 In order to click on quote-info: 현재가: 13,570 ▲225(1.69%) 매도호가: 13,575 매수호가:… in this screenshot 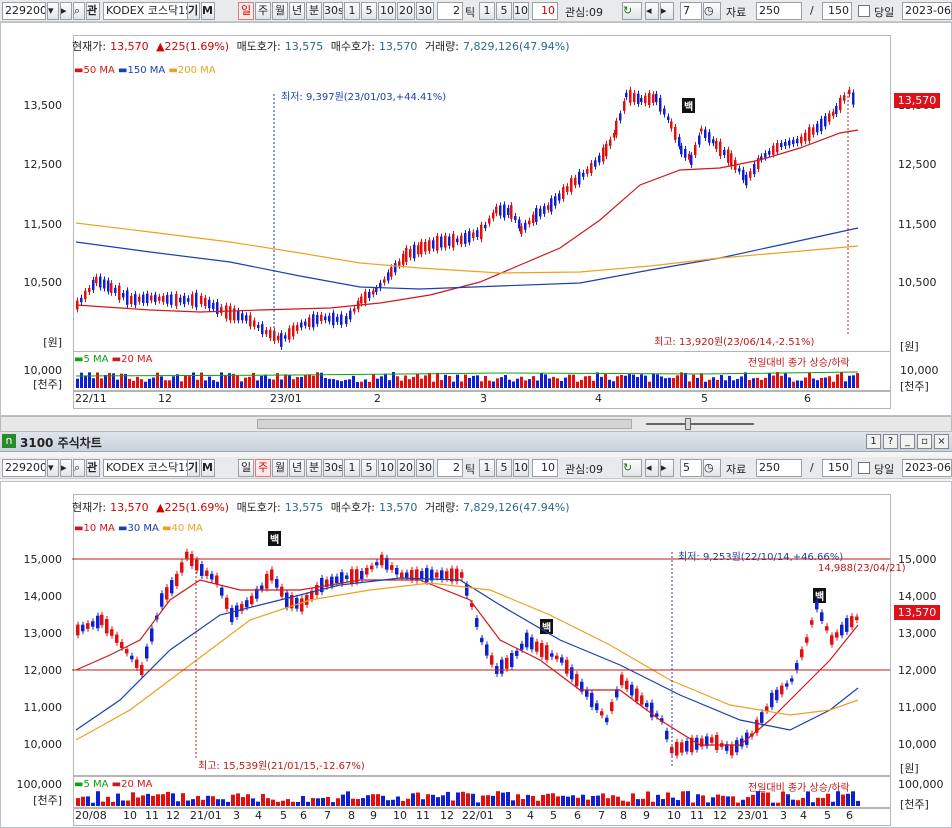, I will do `click(323, 507)`.